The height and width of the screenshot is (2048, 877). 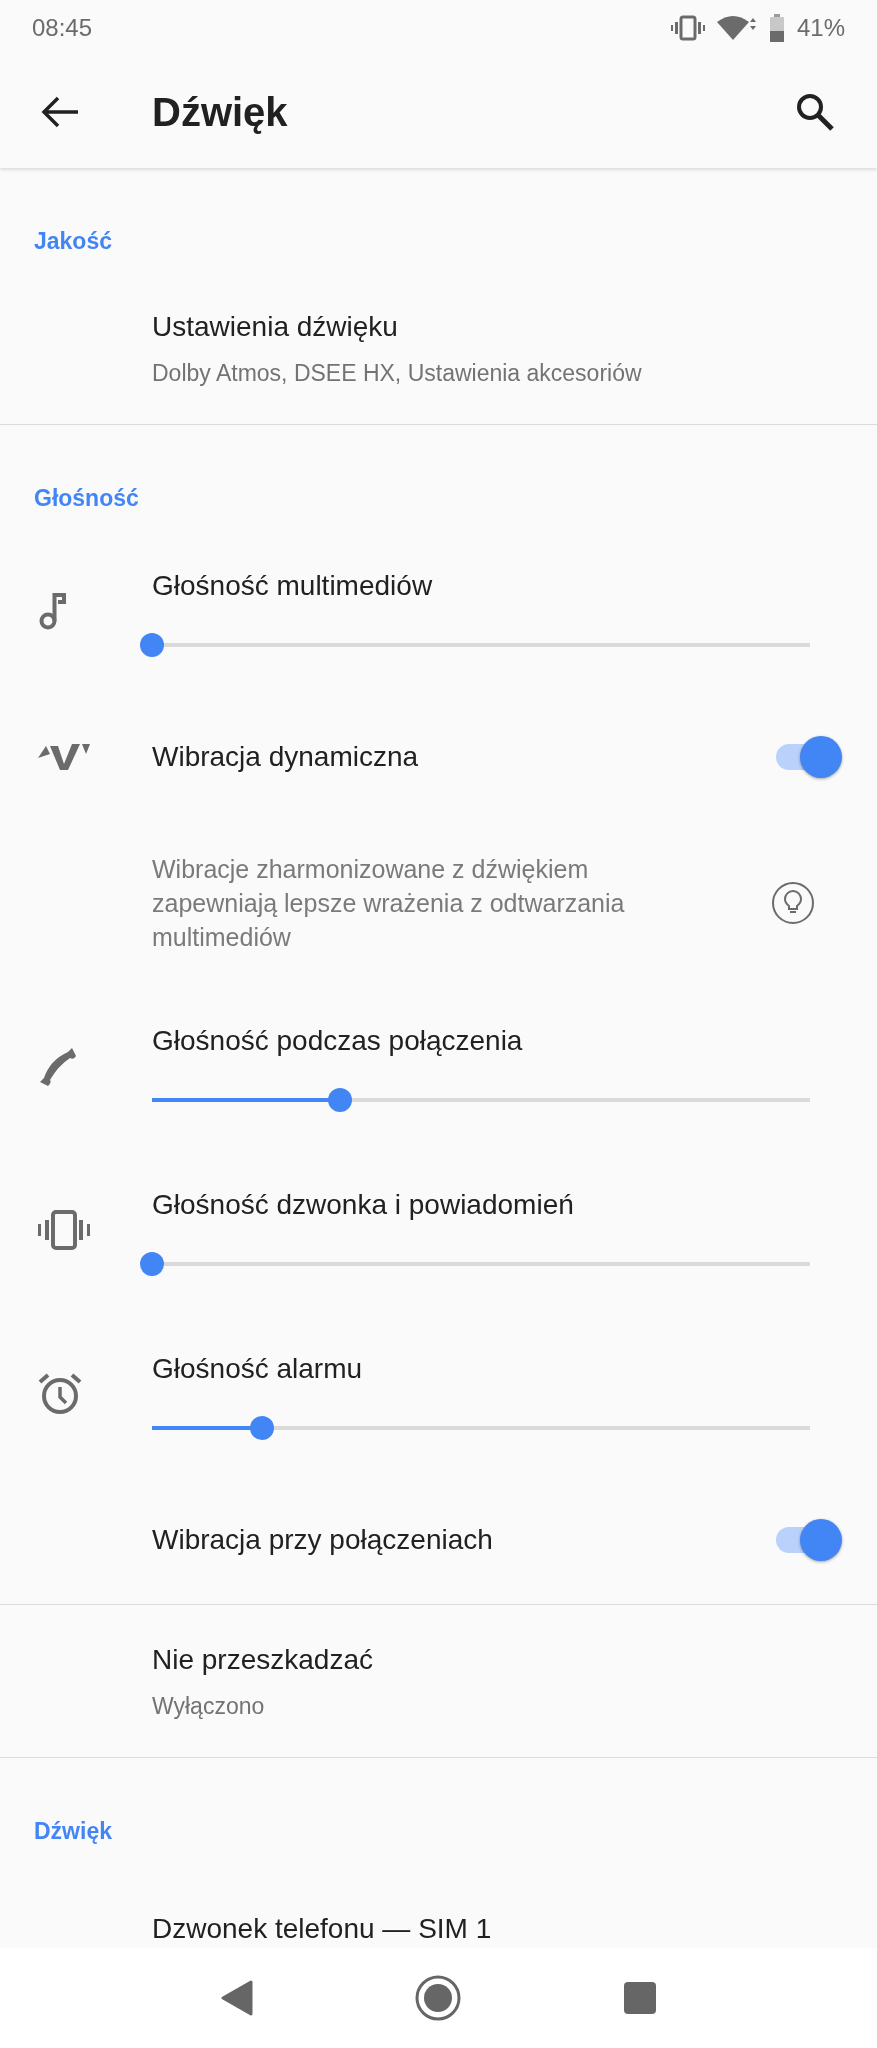 What do you see at coordinates (323, 1540) in the screenshot?
I see `toggle-label: Wibracja przy połączeniach` at bounding box center [323, 1540].